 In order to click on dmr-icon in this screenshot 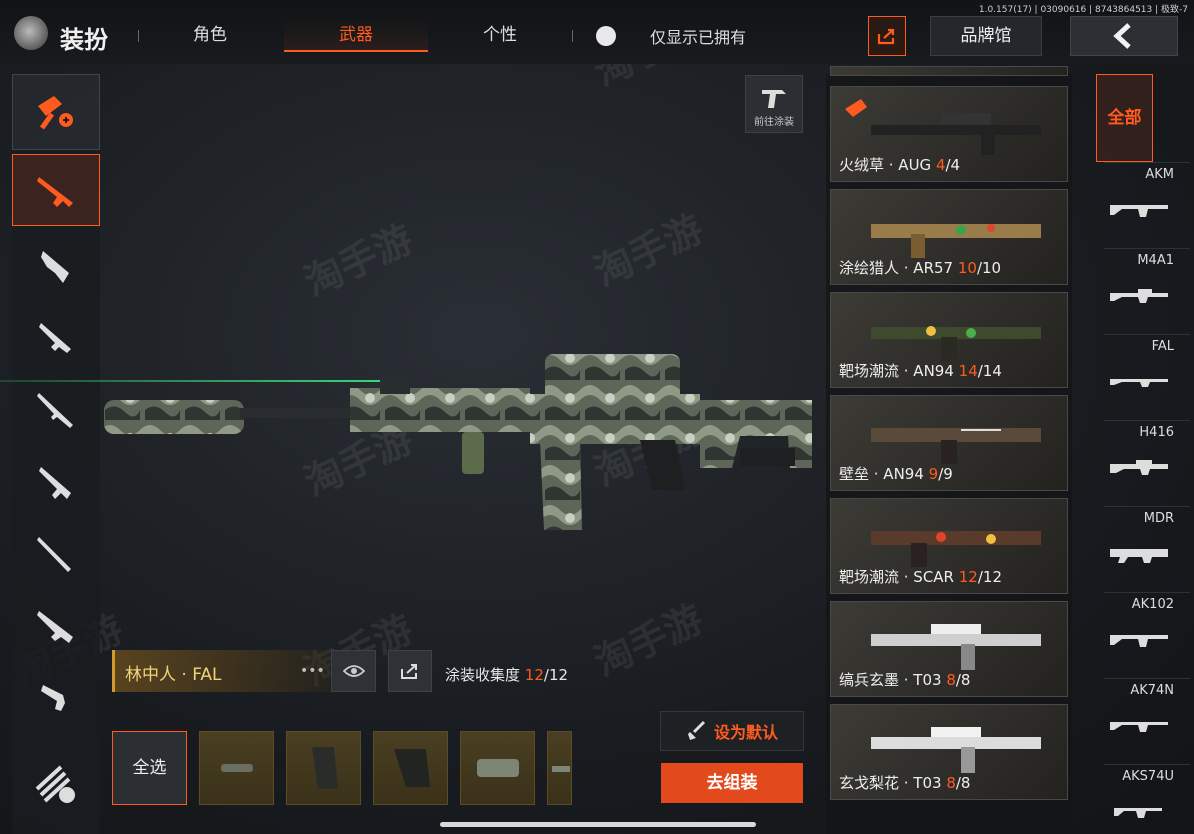, I will do `click(55, 483)`.